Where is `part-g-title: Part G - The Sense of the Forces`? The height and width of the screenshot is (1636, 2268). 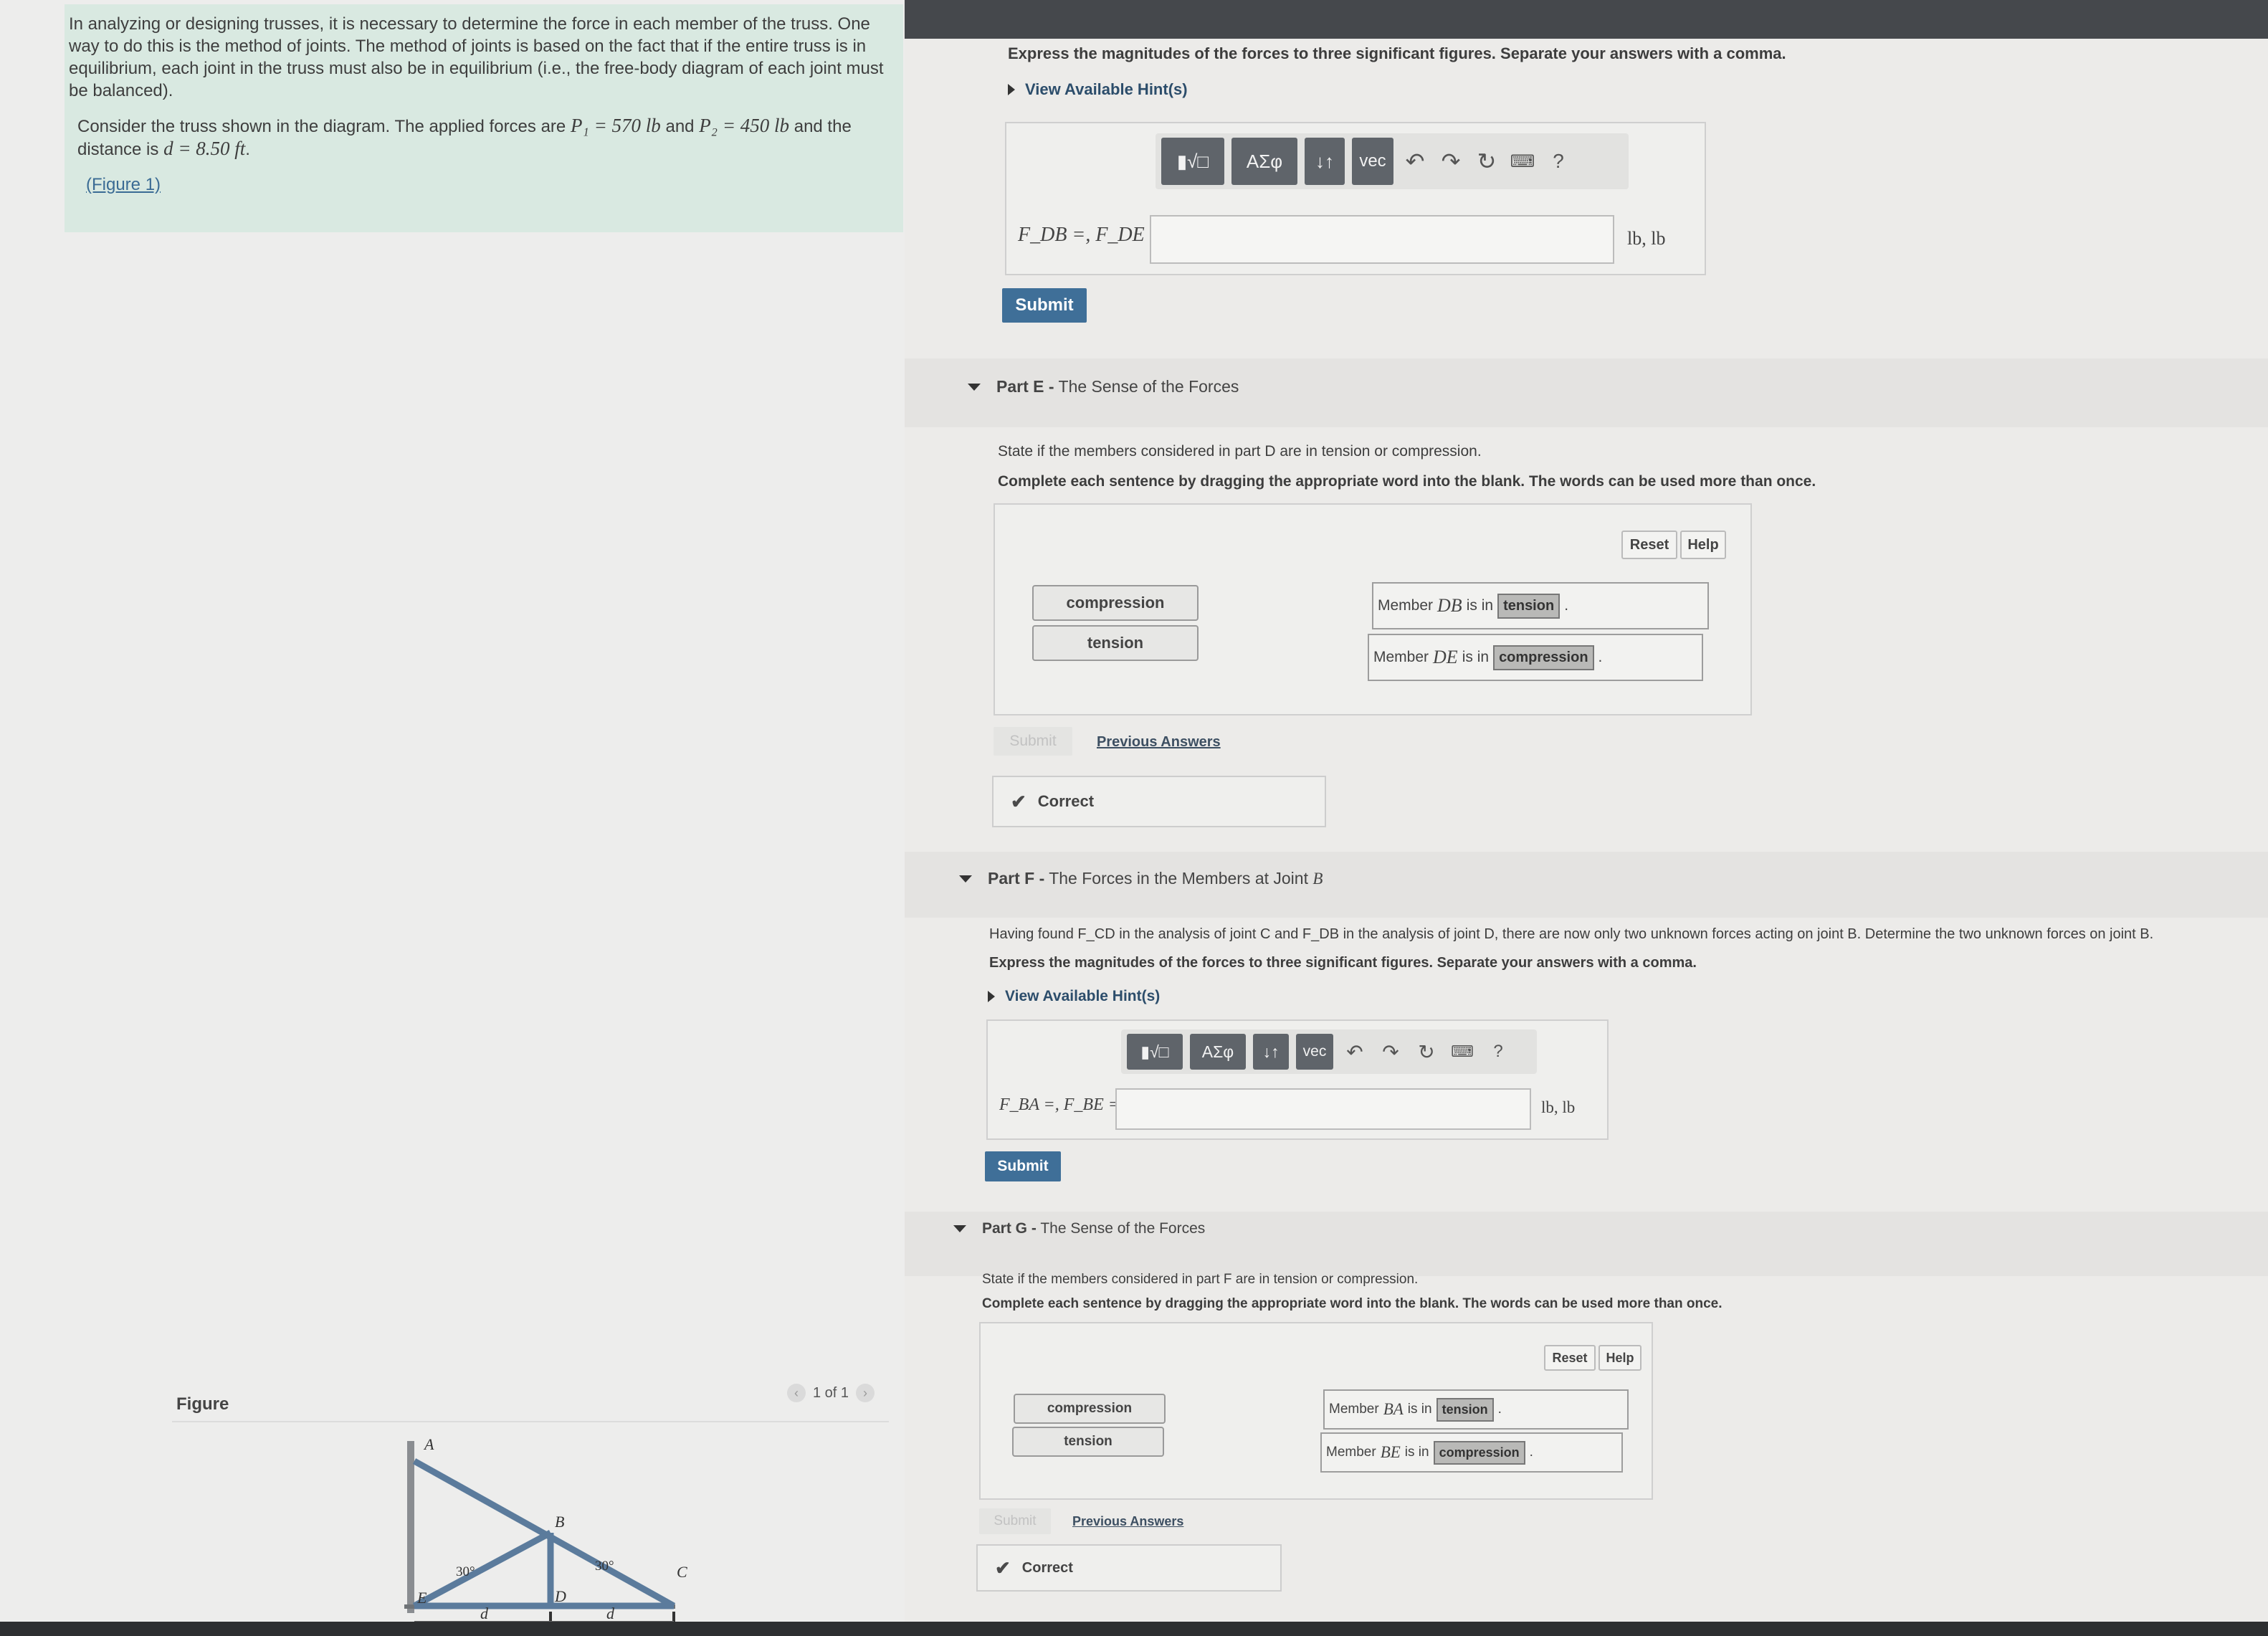 part-g-title: Part G - The Sense of the Forces is located at coordinates (1079, 1228).